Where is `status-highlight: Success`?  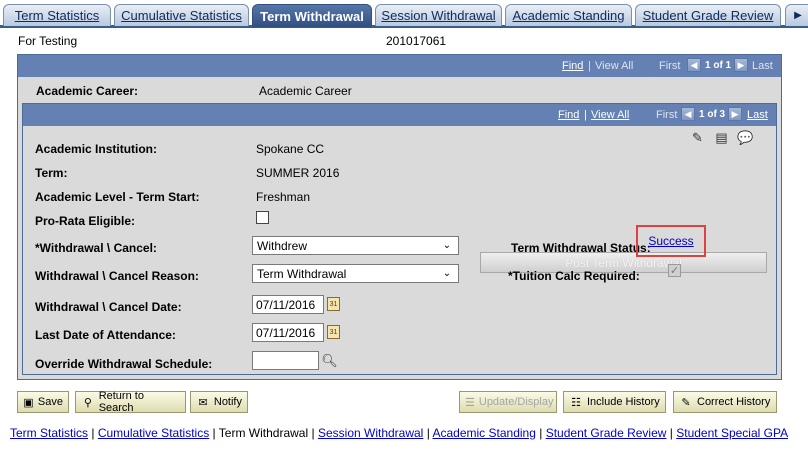 status-highlight: Success is located at coordinates (671, 241).